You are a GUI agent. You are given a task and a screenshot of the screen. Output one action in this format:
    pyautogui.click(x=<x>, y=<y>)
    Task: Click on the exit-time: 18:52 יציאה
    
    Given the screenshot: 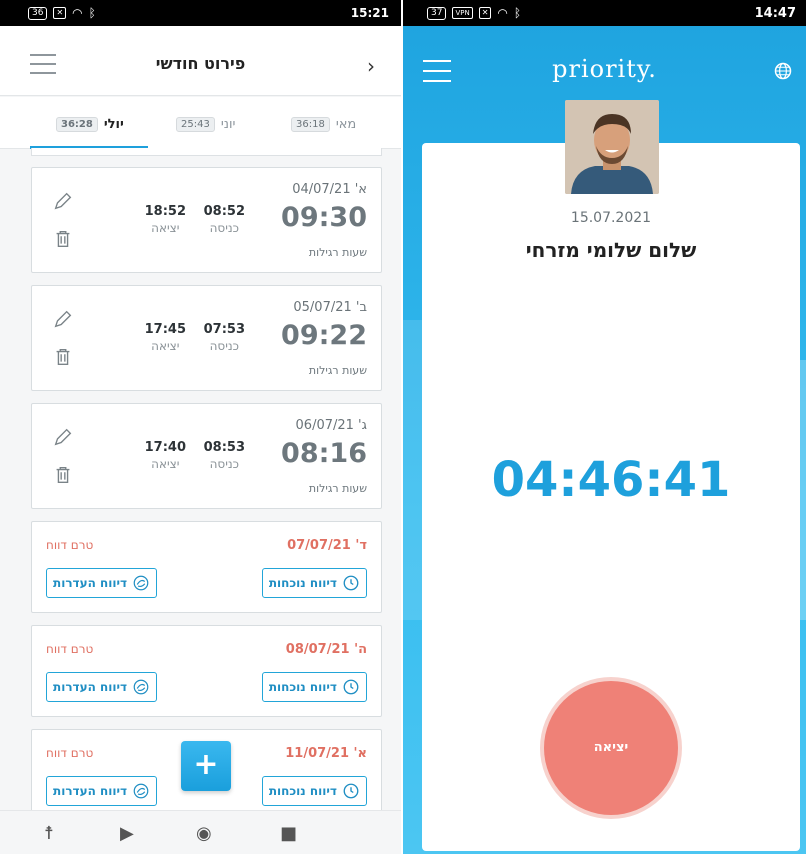 What is the action you would take?
    pyautogui.click(x=165, y=219)
    